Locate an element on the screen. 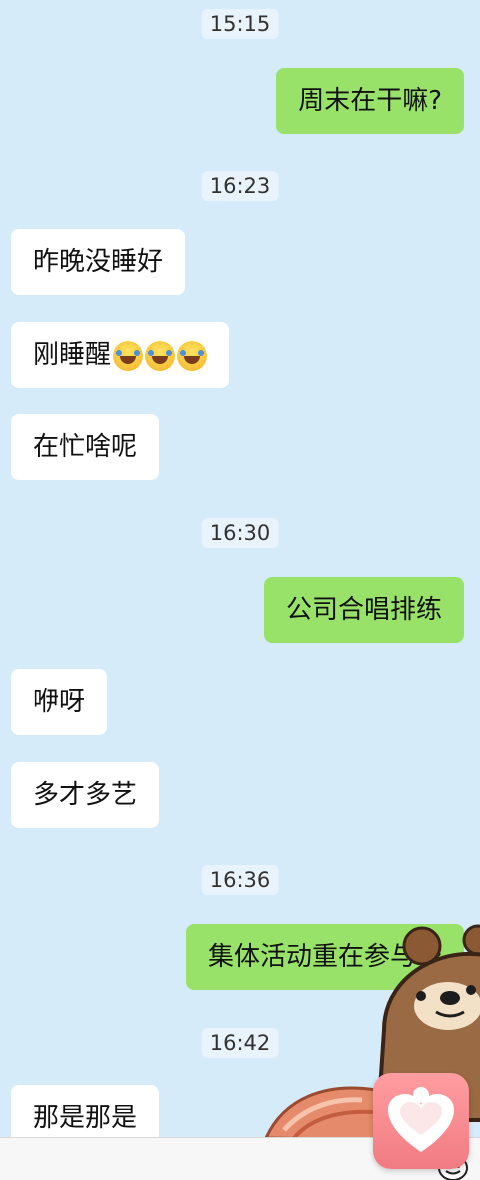 The width and height of the screenshot is (480, 1180). heart-person-icon is located at coordinates (421, 1119).